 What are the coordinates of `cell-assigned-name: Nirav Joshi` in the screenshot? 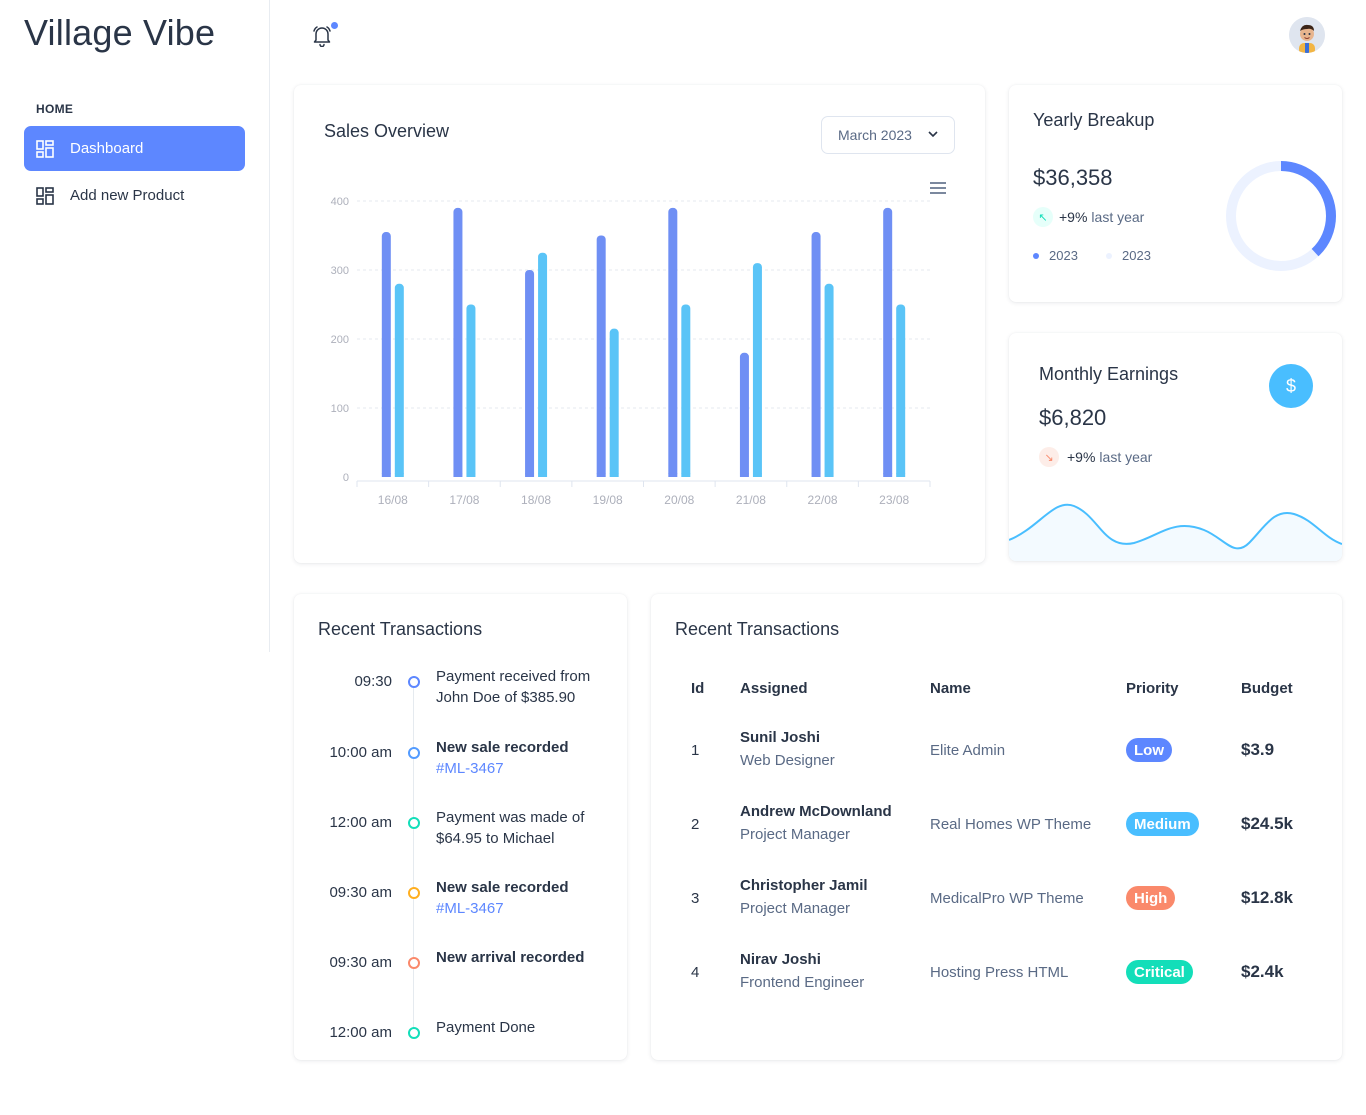 It's located at (780, 959).